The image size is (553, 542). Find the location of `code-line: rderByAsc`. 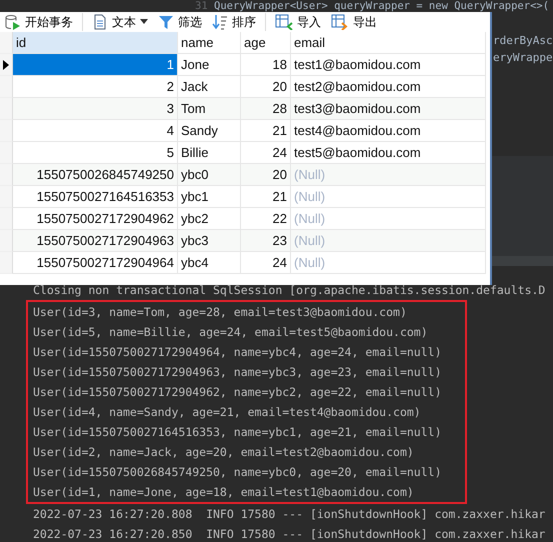

code-line: rderByAsc is located at coordinates (523, 40).